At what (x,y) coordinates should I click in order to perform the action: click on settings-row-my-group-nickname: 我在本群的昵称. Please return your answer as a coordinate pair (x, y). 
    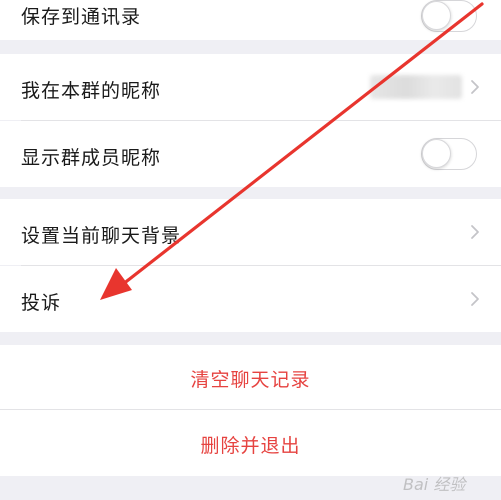
    Looking at the image, I should click on (250, 87).